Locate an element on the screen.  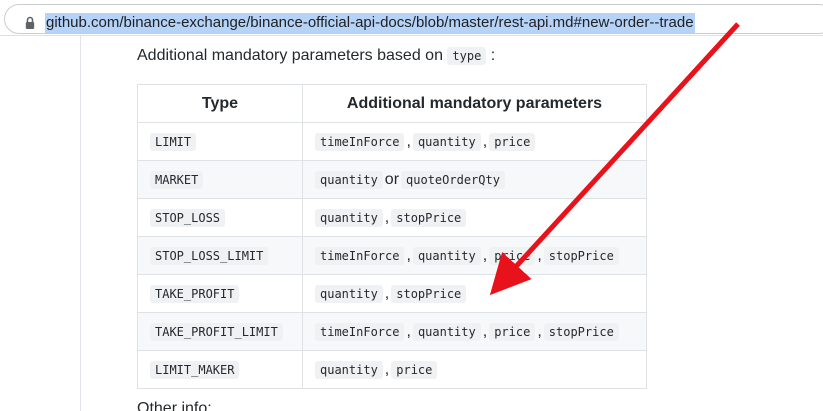
type-cell: STOP_LOSS is located at coordinates (220, 217).